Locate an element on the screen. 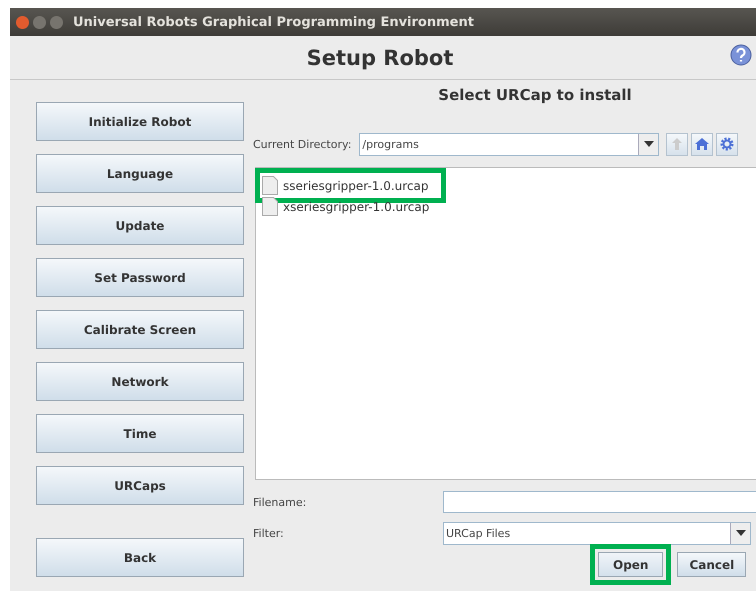  sidebar-button: Language is located at coordinates (140, 173).